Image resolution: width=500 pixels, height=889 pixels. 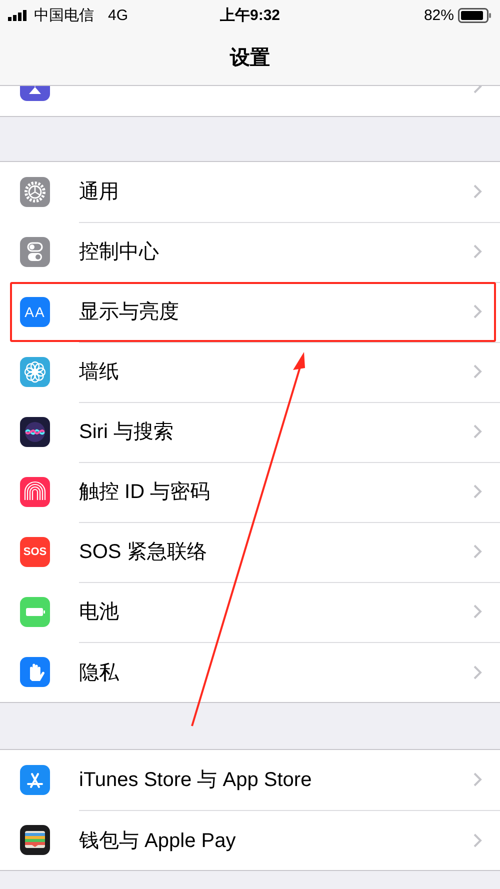 What do you see at coordinates (119, 252) in the screenshot?
I see `row-label: 控制中心` at bounding box center [119, 252].